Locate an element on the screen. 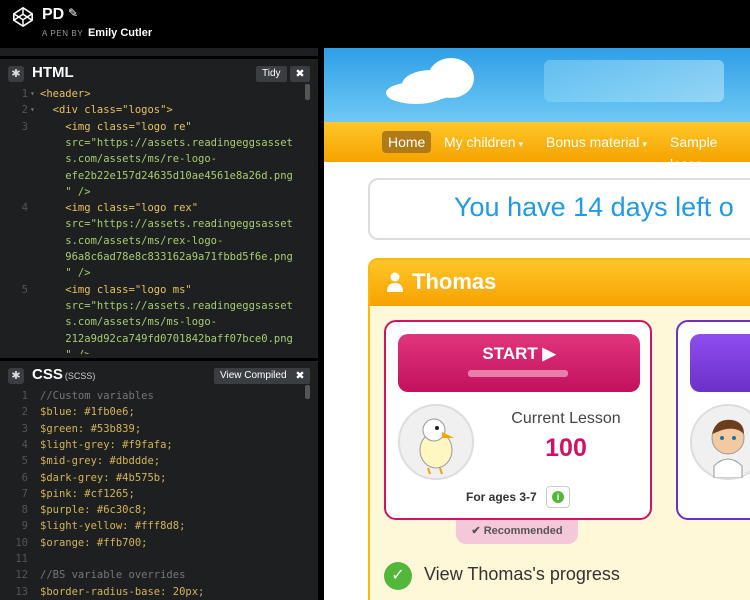 This screenshot has height=600, width=750. recommended-badge: ✔ Recommended is located at coordinates (517, 532).